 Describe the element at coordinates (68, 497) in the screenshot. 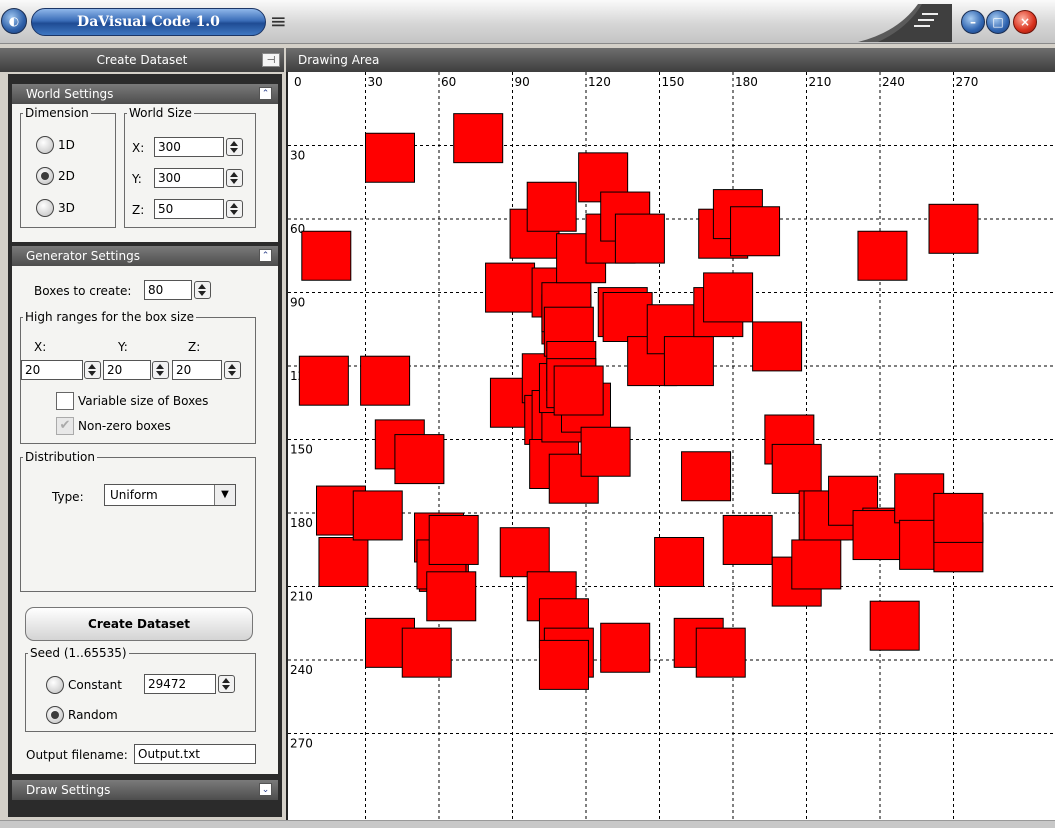

I see `distribution-type-label: Type:` at that location.